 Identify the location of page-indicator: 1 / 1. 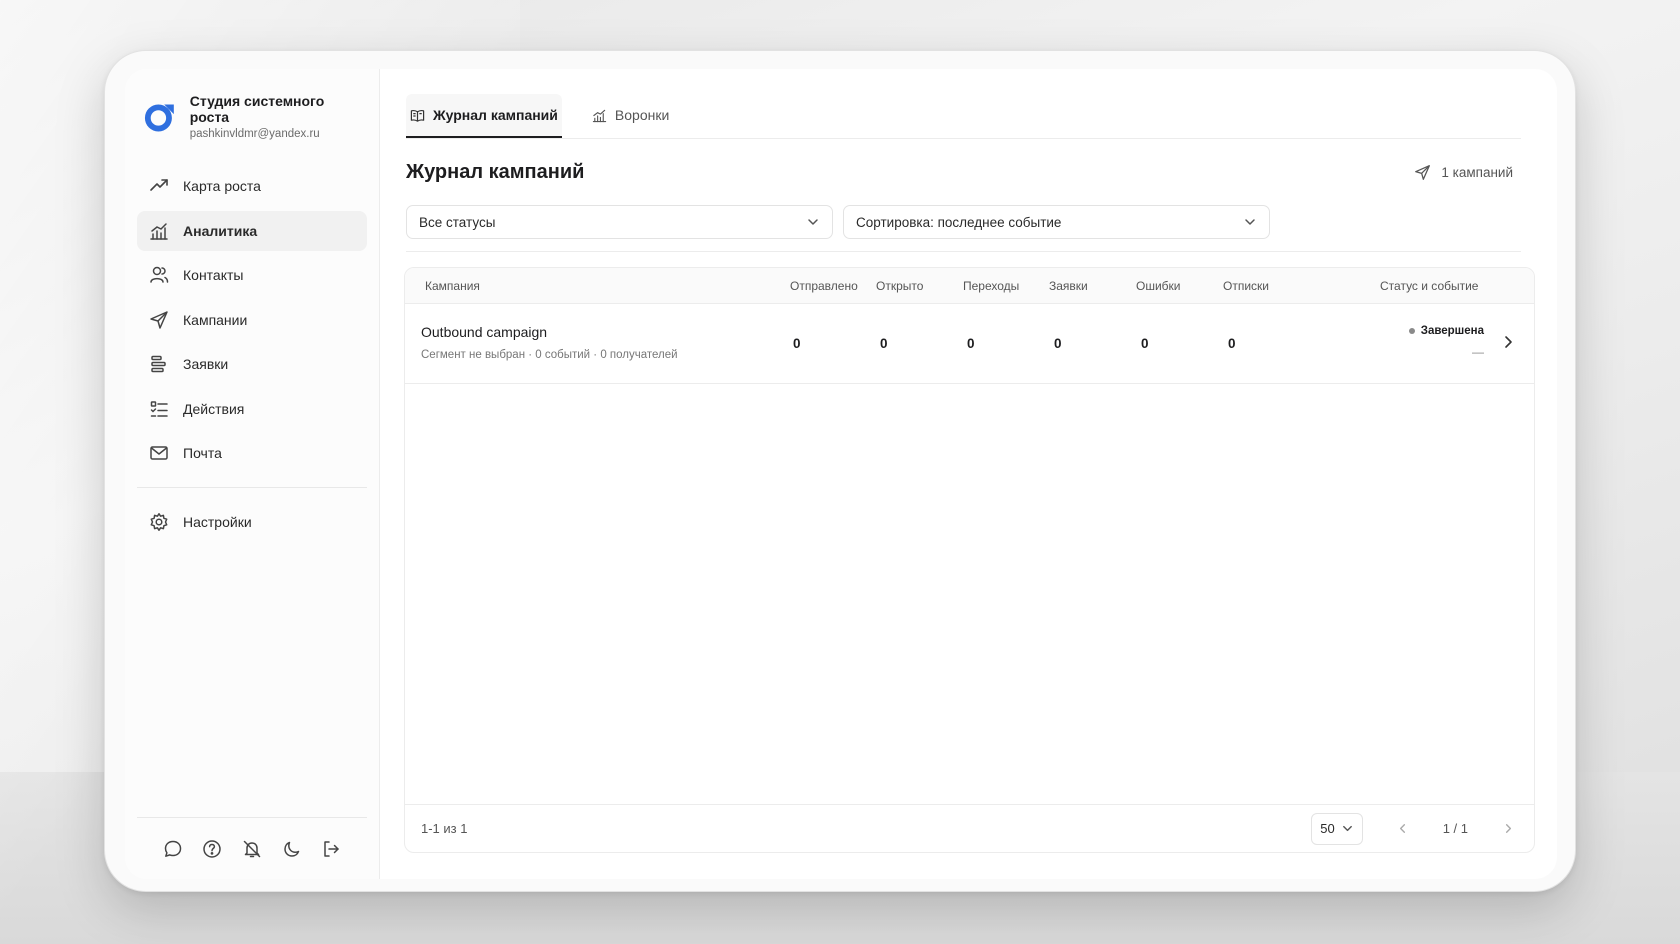
(1455, 828).